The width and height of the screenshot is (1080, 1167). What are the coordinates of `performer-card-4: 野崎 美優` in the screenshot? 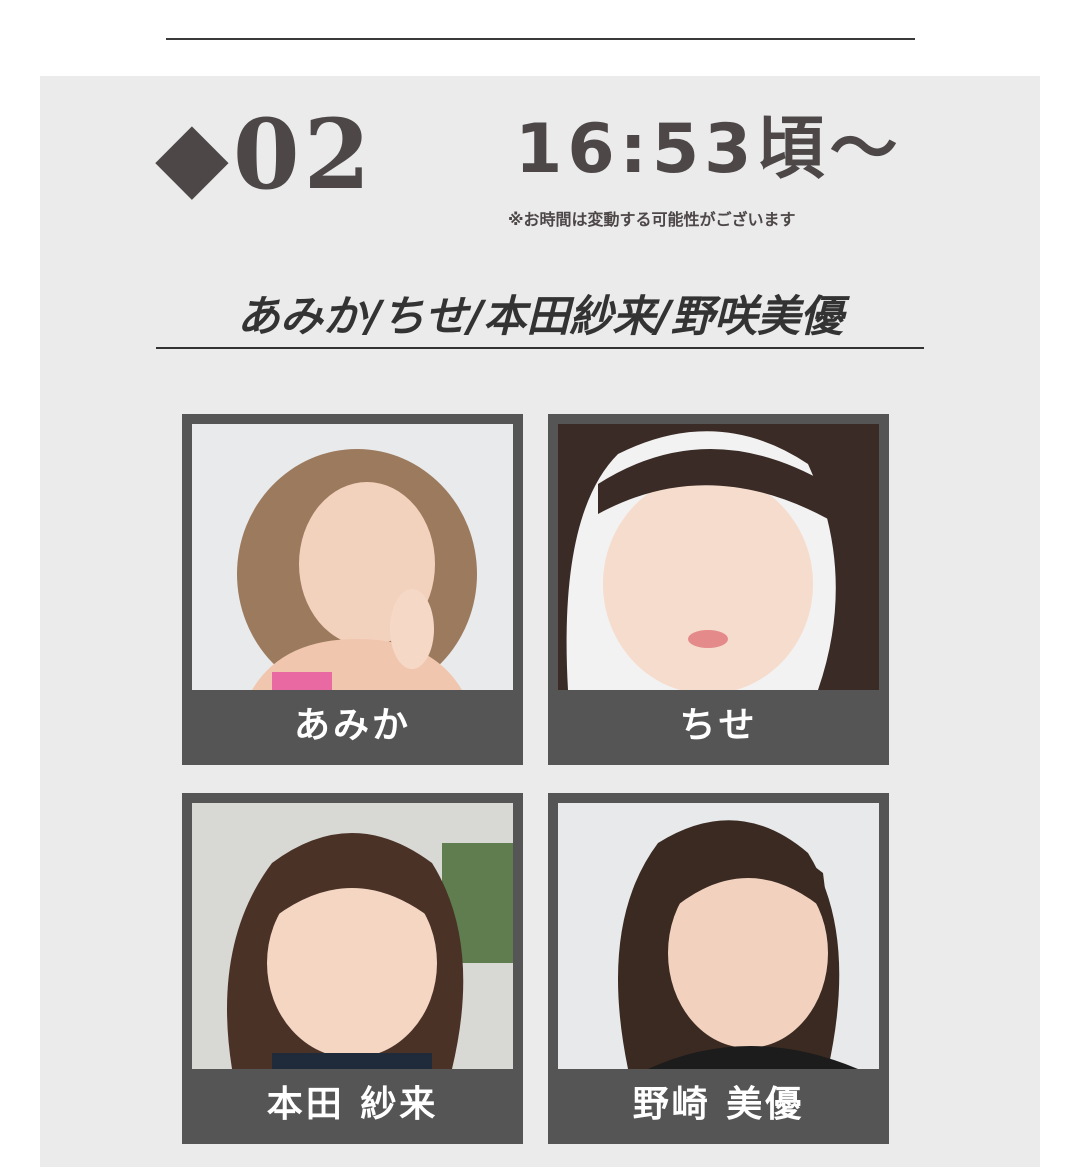 It's located at (718, 968).